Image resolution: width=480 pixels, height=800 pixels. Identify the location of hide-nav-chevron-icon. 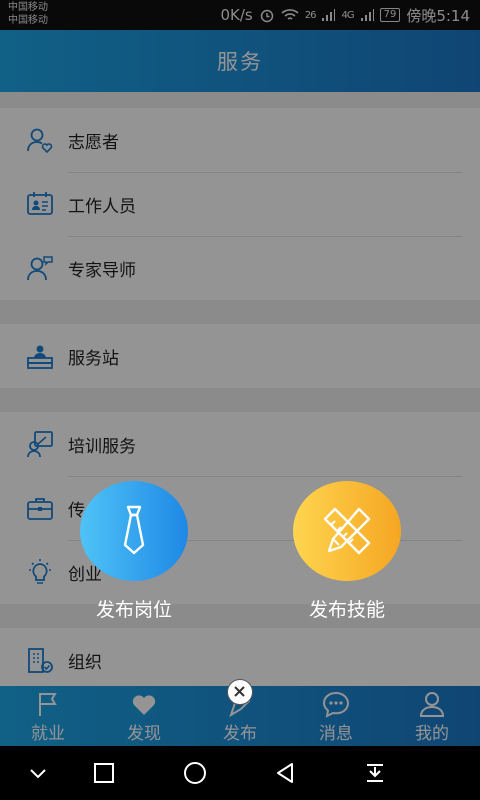
(38, 773).